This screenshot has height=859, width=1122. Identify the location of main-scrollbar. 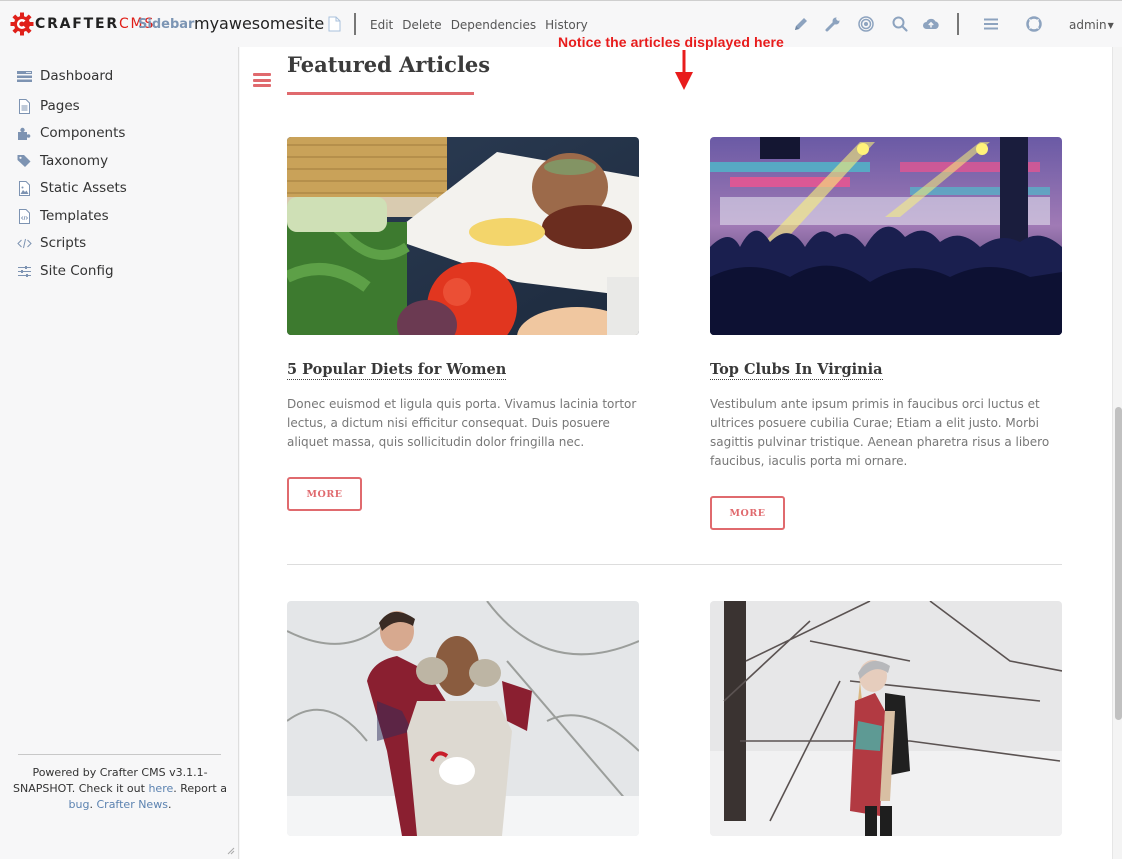
(1117, 453).